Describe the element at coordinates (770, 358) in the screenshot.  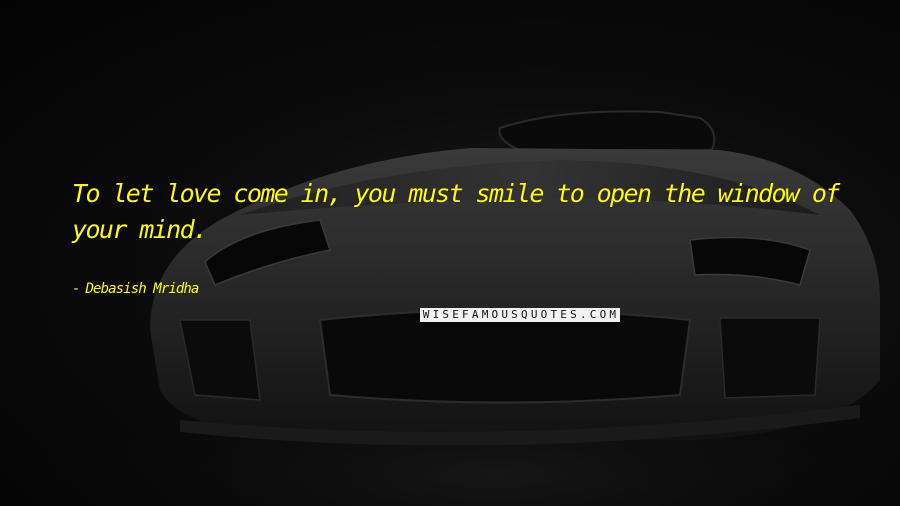
I see `car-intake-right` at that location.